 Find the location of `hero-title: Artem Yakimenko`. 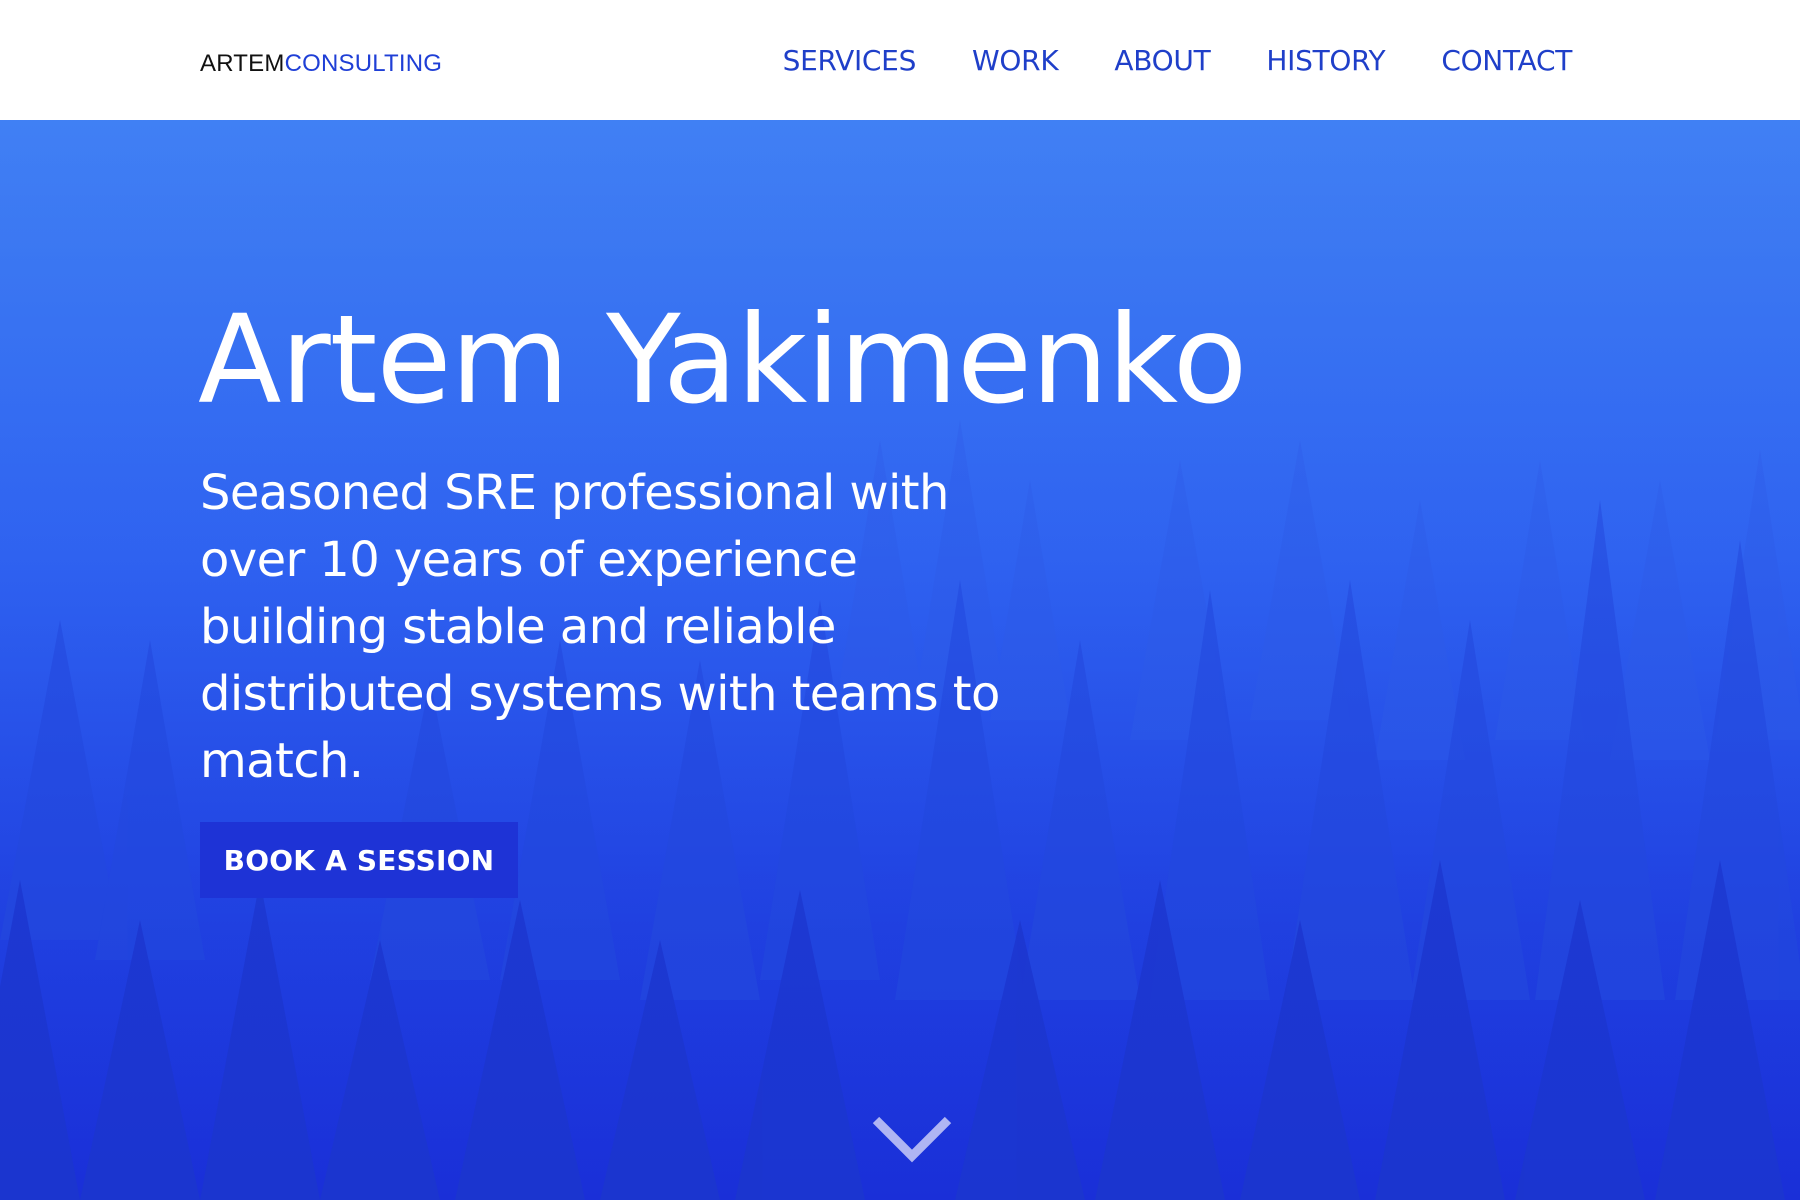

hero-title: Artem Yakimenko is located at coordinates (722, 360).